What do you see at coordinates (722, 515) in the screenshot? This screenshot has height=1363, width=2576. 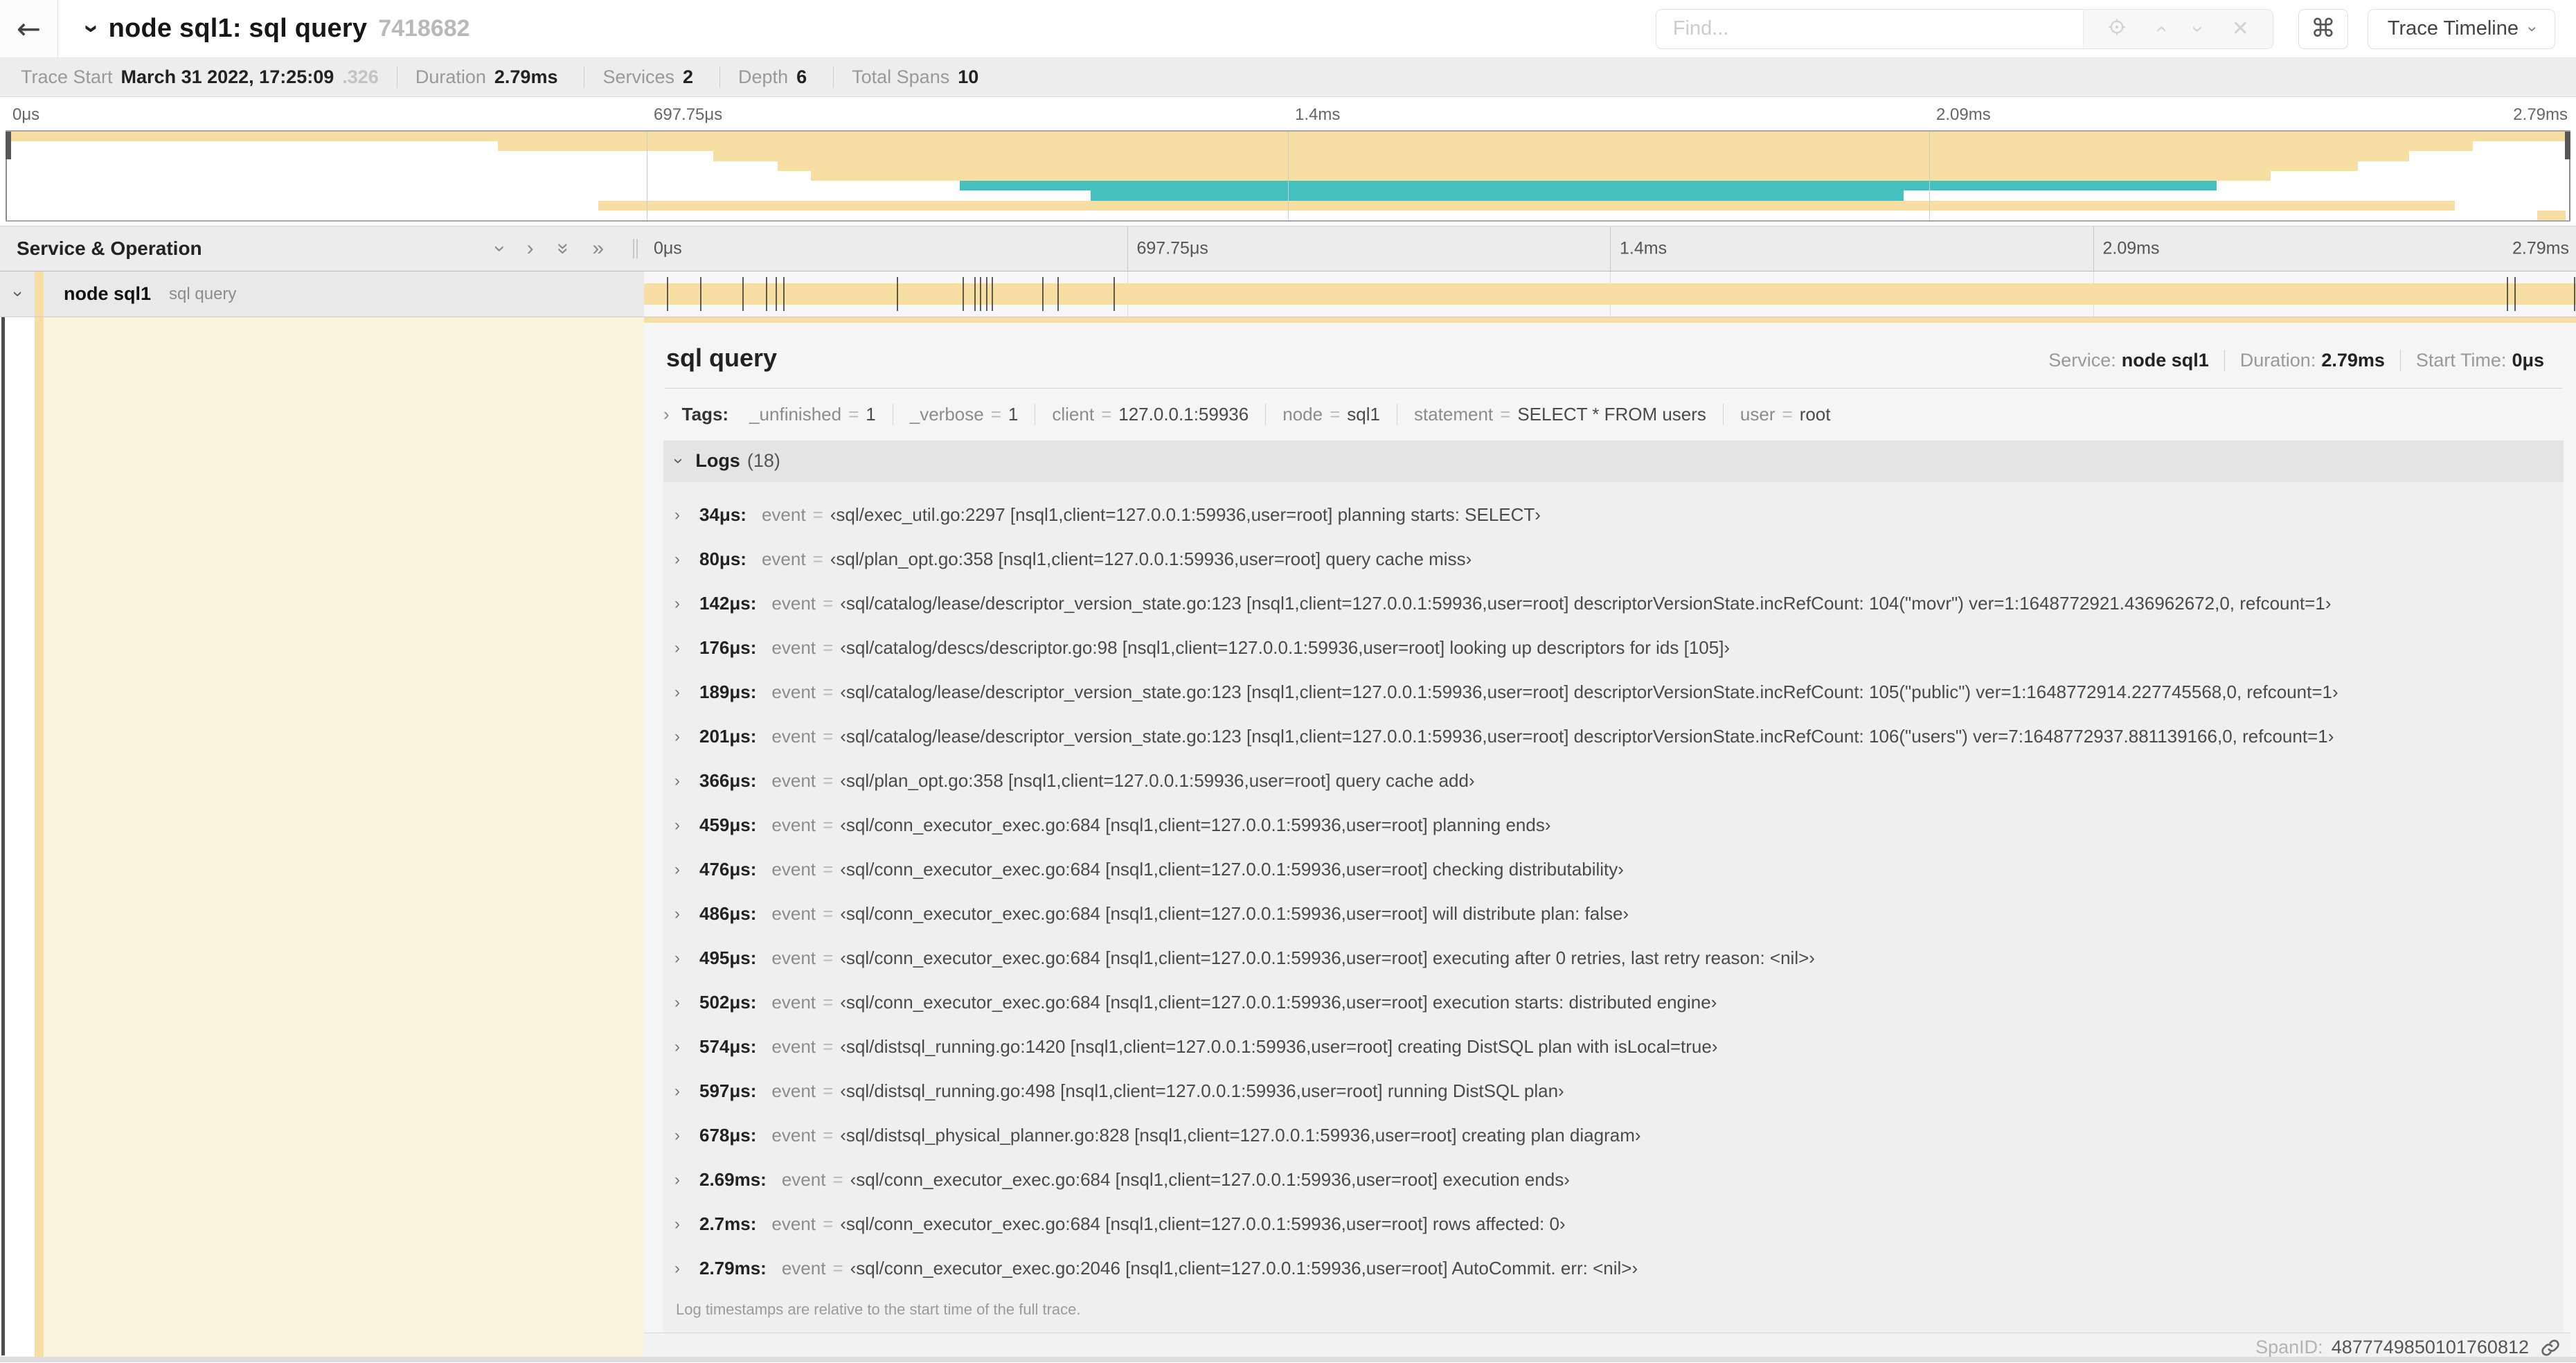 I see `log-timestamp: 34μs:` at bounding box center [722, 515].